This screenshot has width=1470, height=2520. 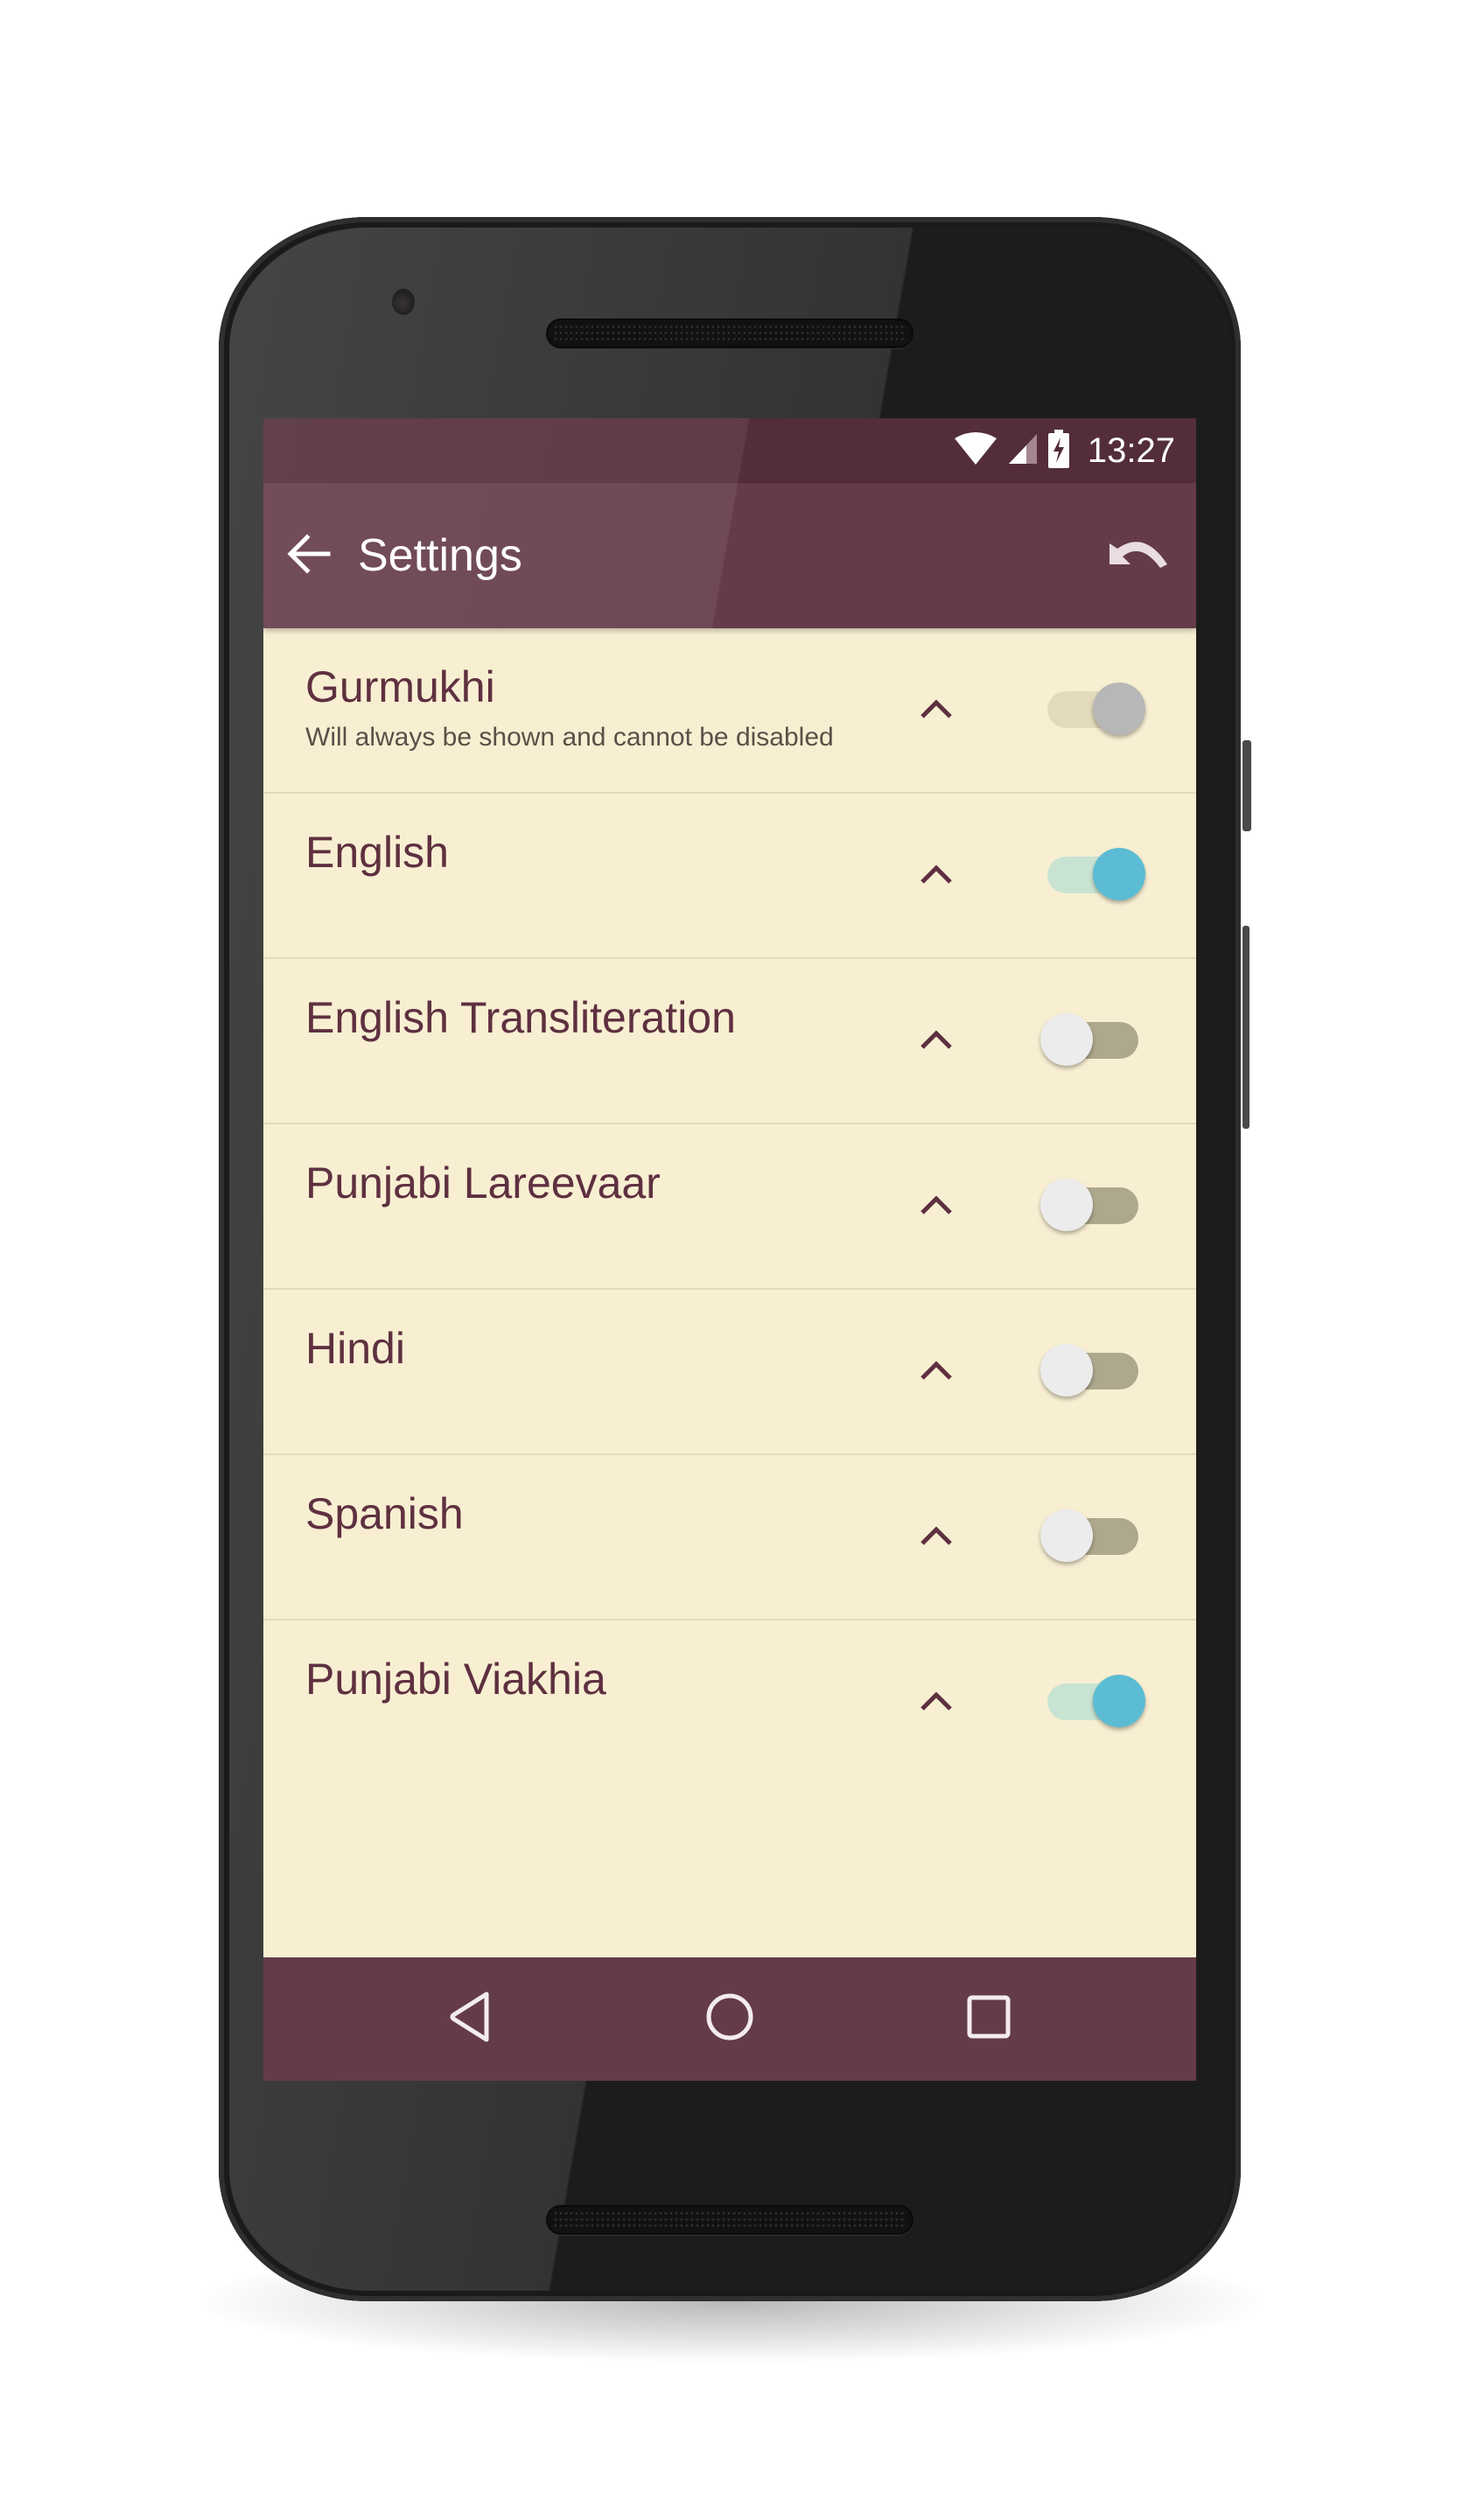 I want to click on back-triangle-icon, so click(x=471, y=2019).